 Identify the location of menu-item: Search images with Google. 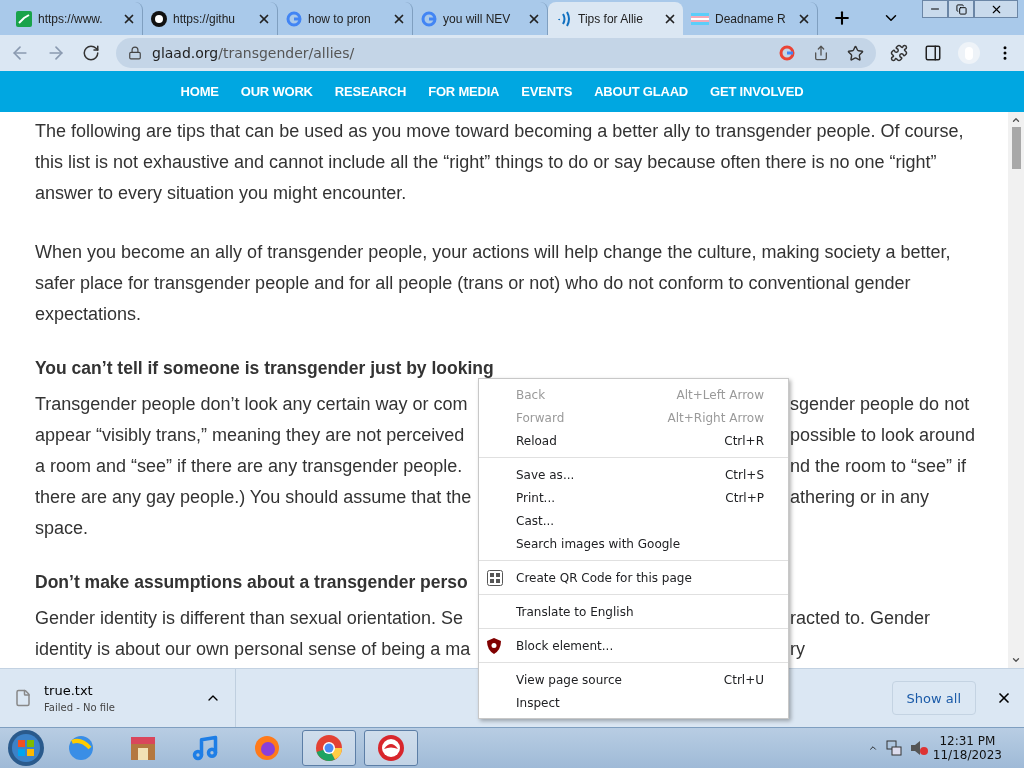
(633, 543).